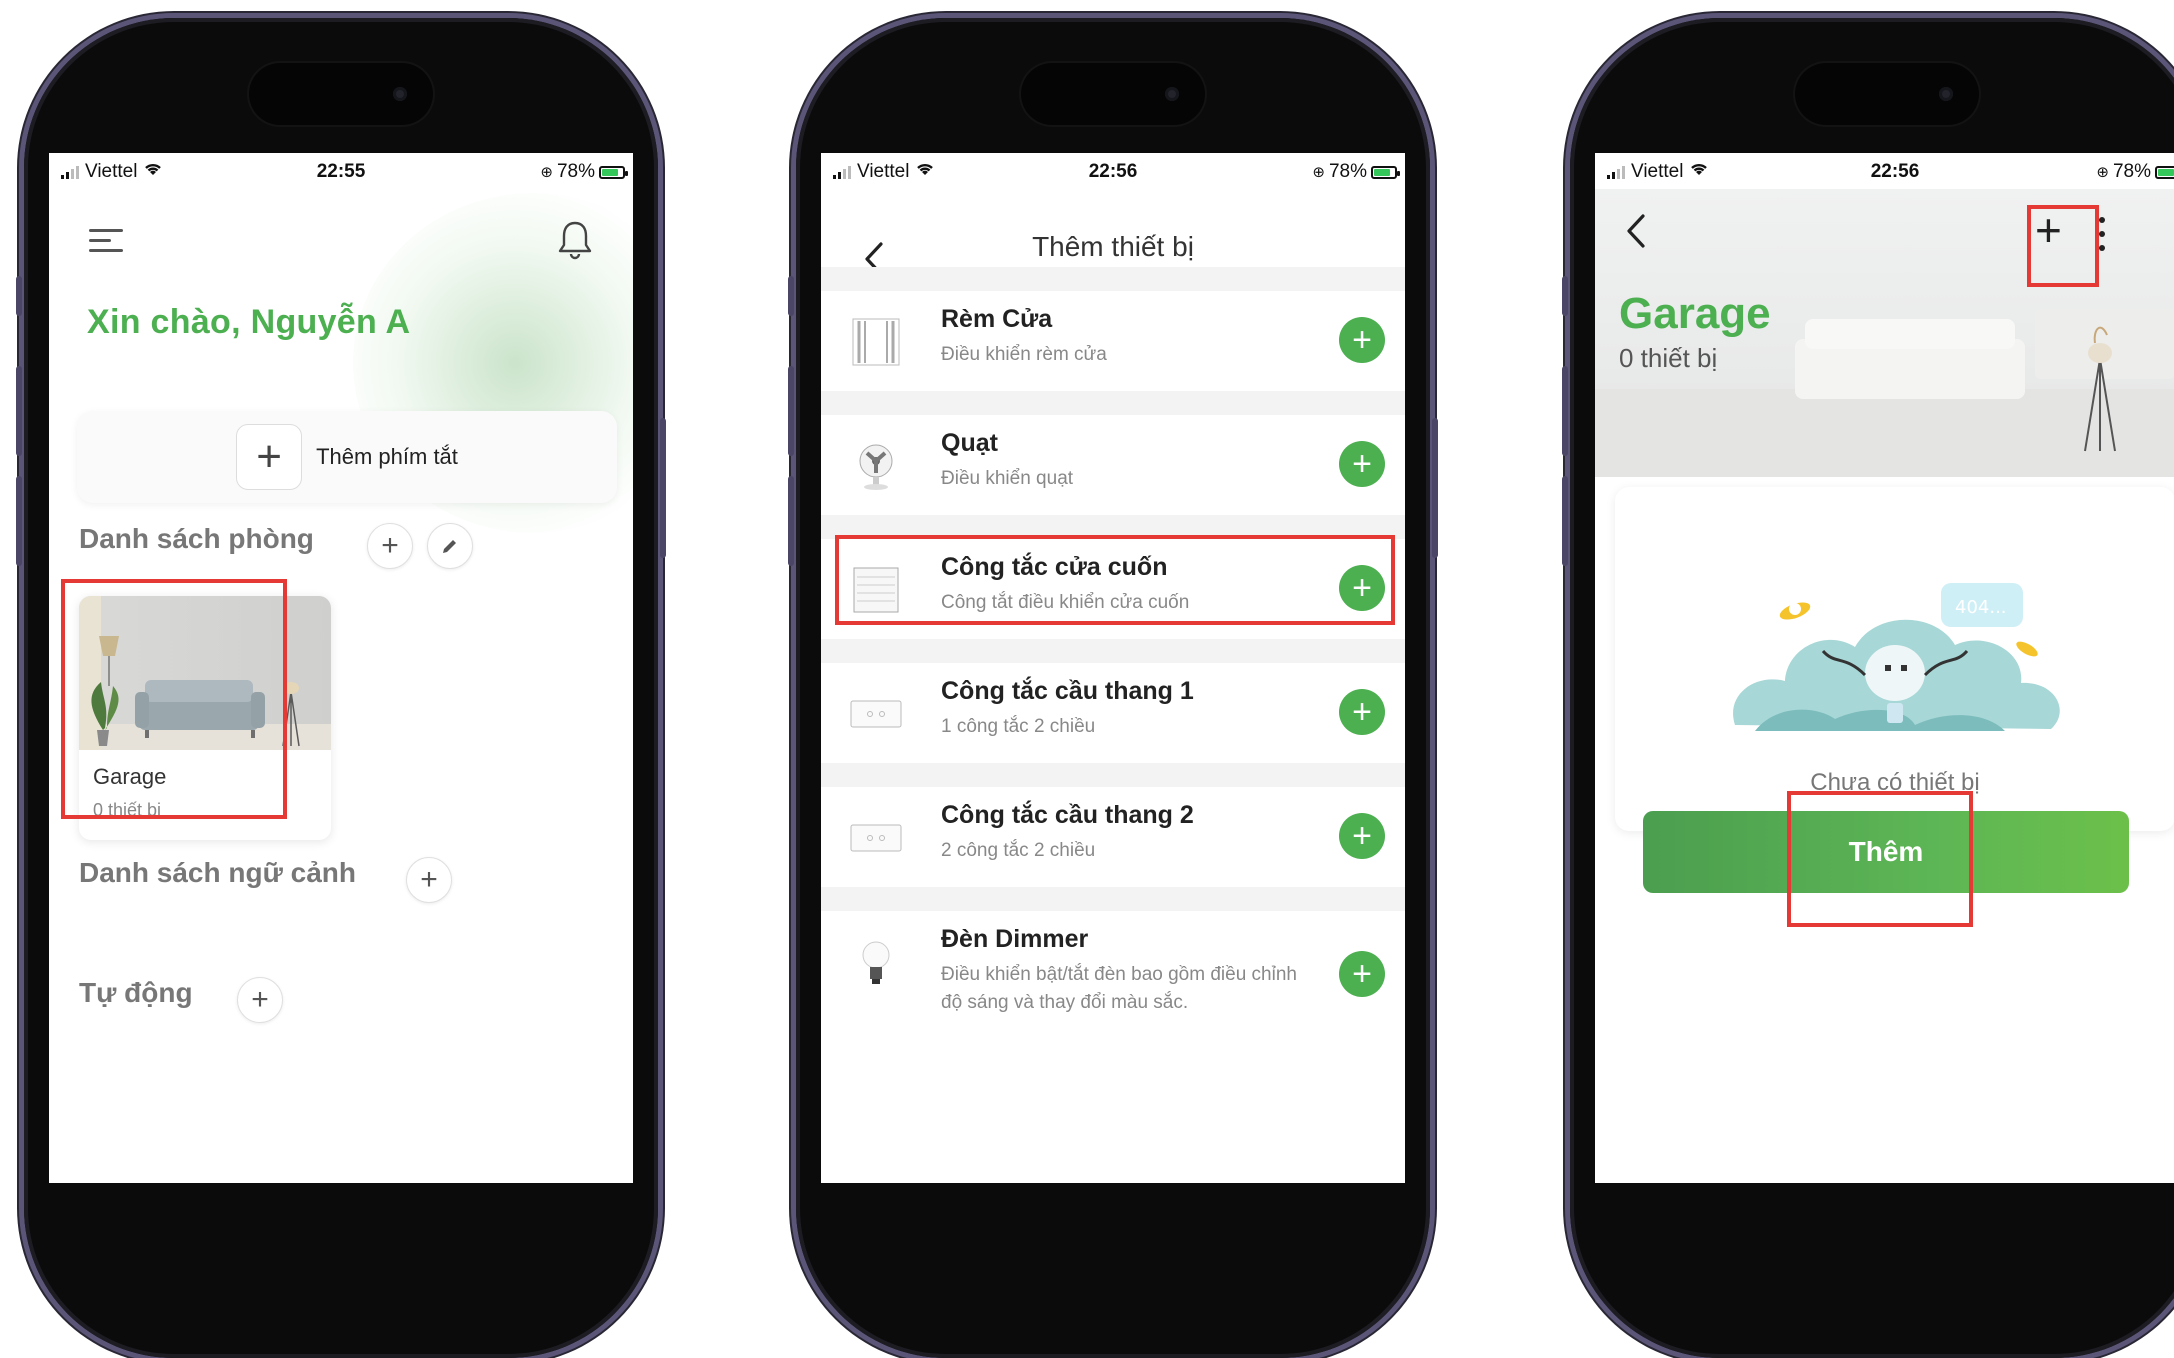 Image resolution: width=2174 pixels, height=1358 pixels. Describe the element at coordinates (1024, 354) in the screenshot. I see `device-subtitle: Điều khiển rèm cửa` at that location.